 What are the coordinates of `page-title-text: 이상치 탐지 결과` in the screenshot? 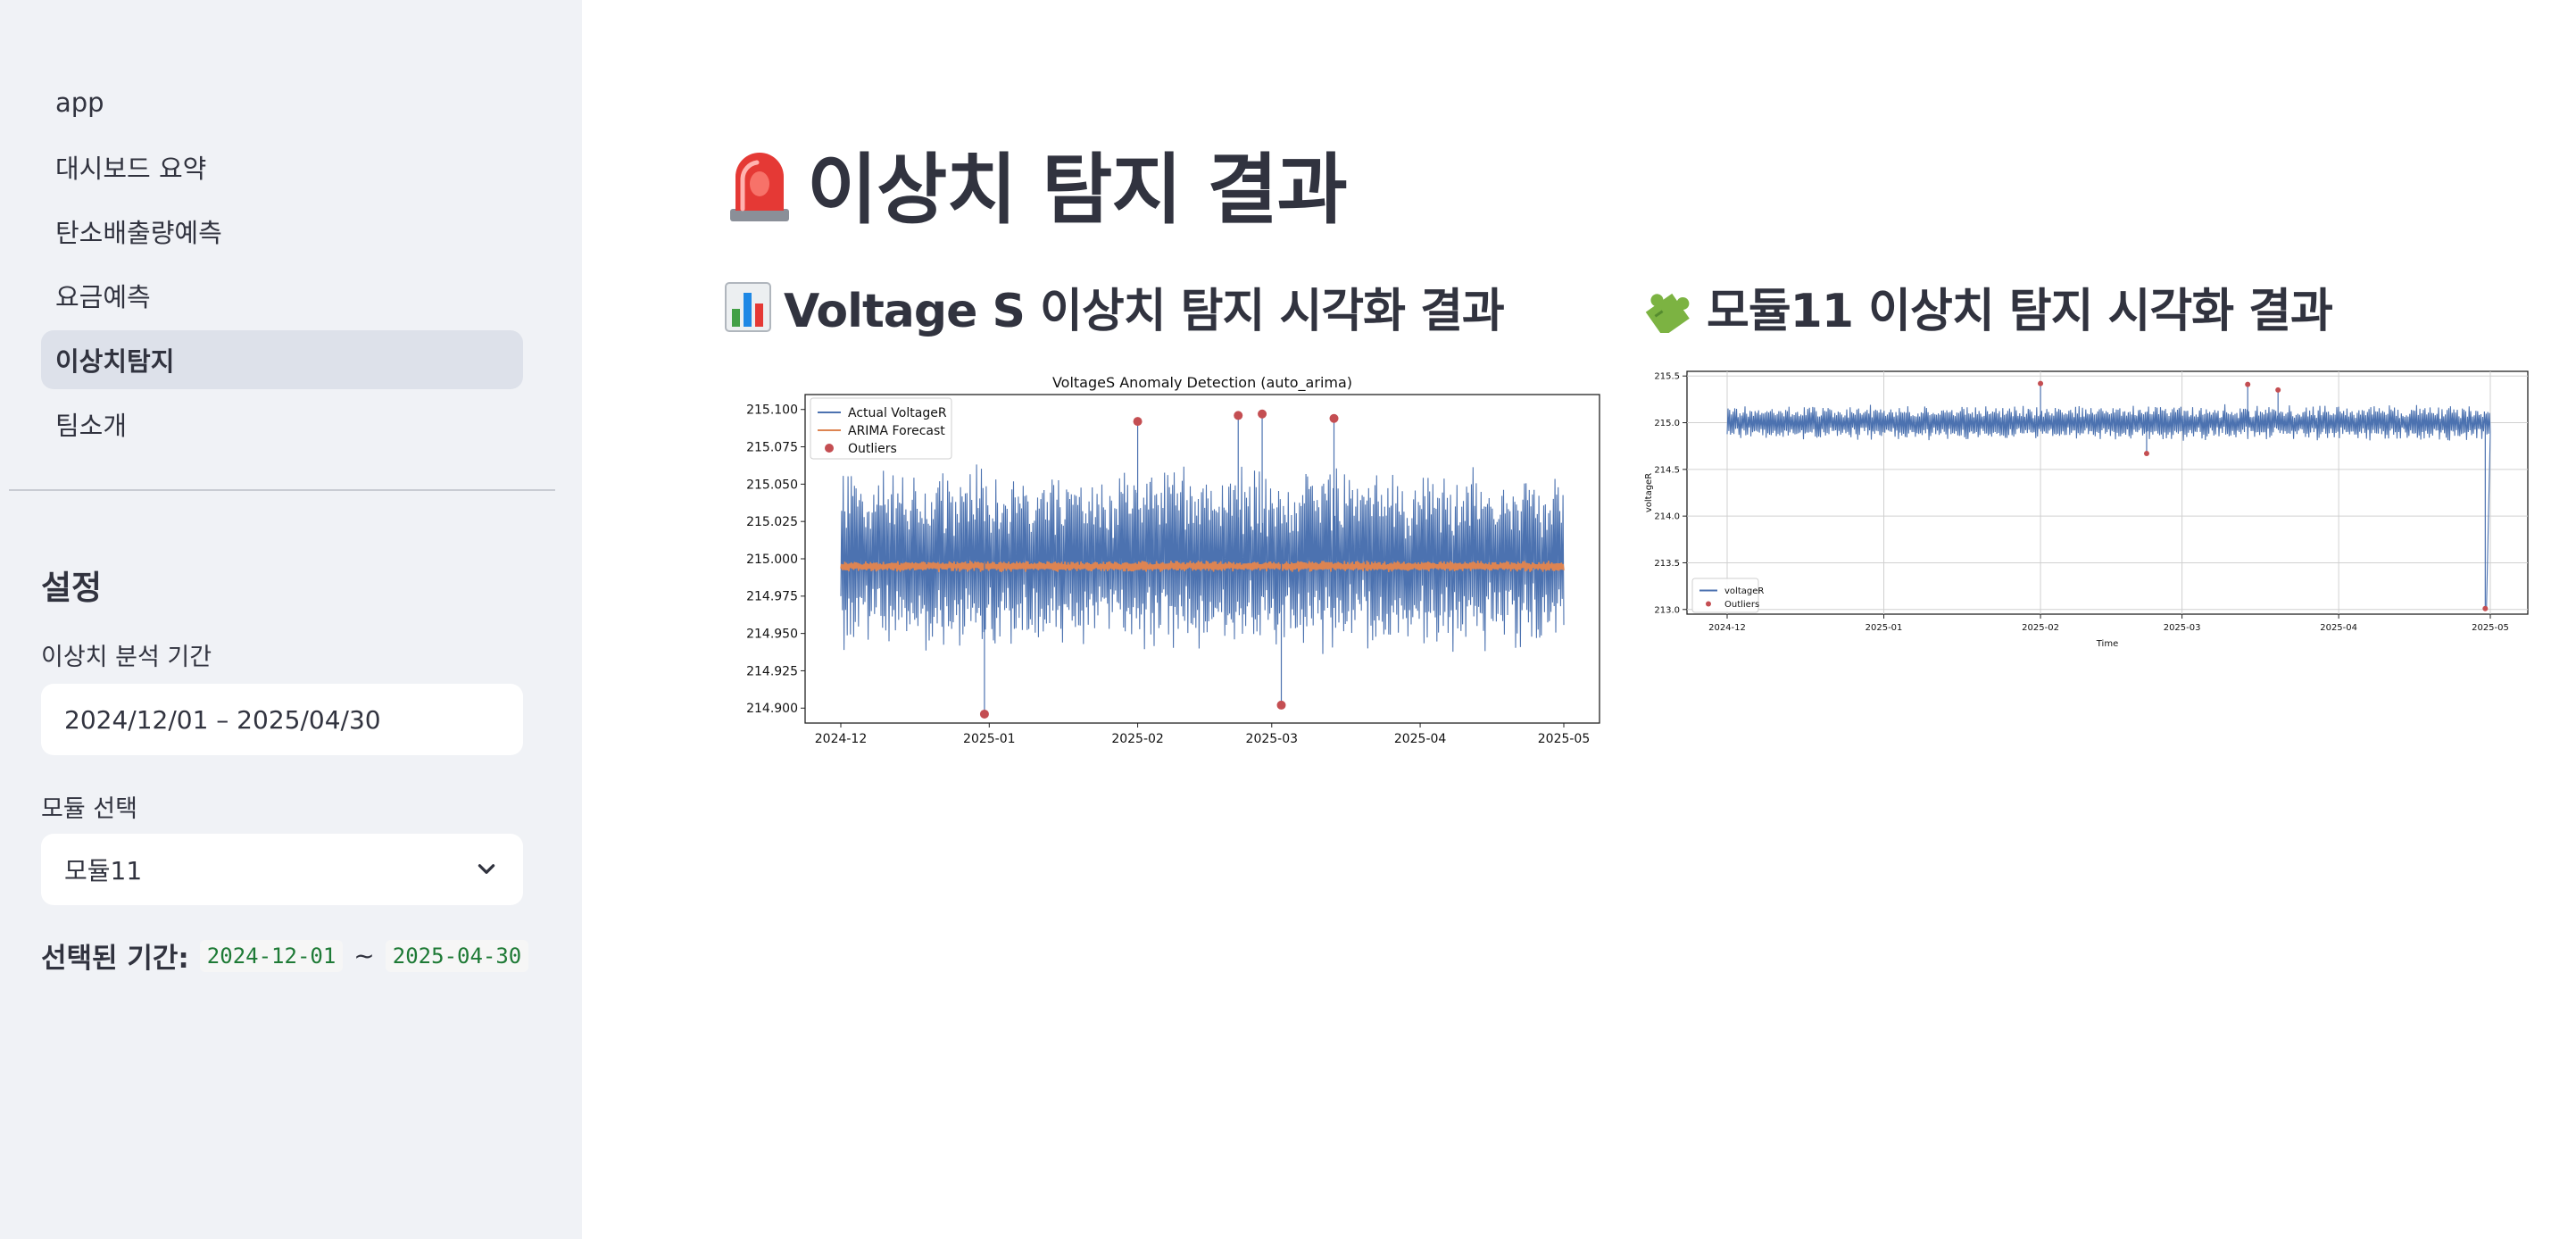 It's located at (1077, 190).